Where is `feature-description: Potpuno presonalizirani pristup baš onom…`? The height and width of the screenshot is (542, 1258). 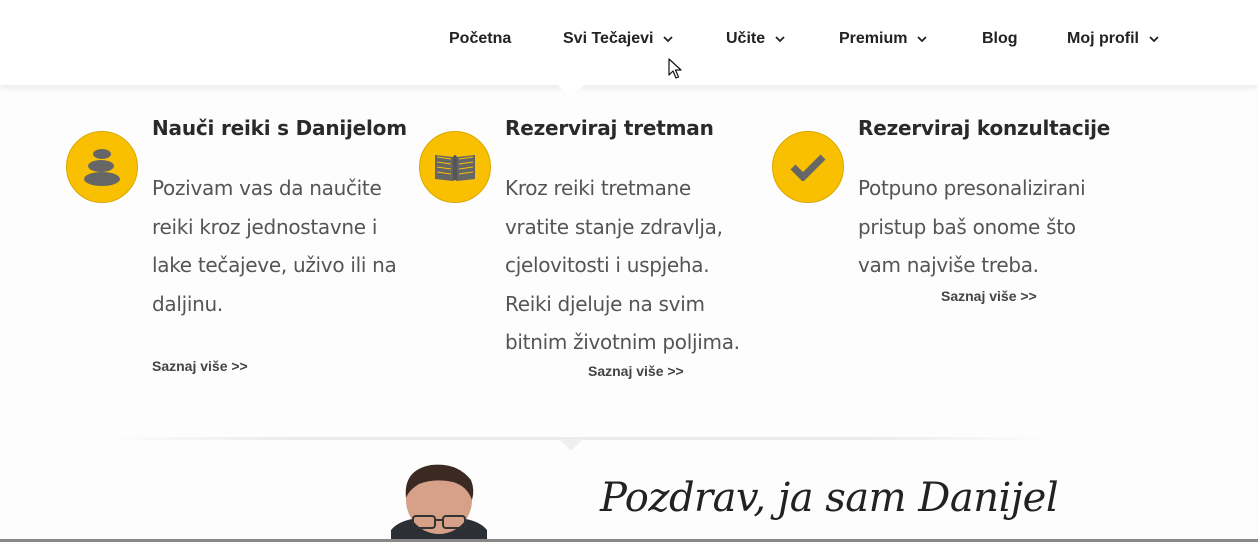 feature-description: Potpuno presonalizirani pristup baš onom… is located at coordinates (988, 227).